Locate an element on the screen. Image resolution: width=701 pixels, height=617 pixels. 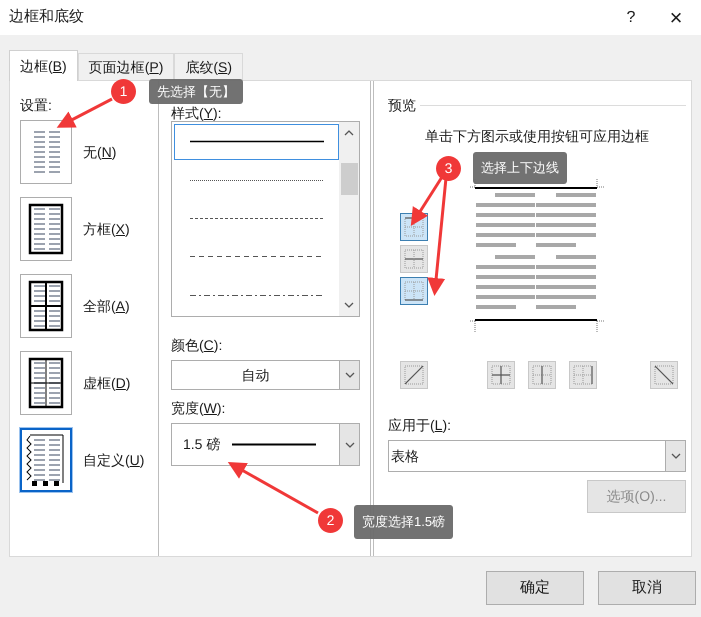
setting-option: 全部(A) is located at coordinates (89, 306).